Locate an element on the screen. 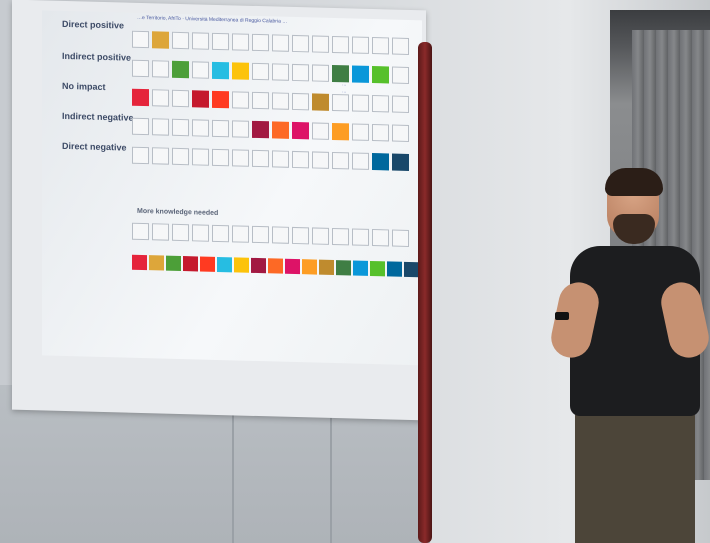  presenter-pants is located at coordinates (635, 476).